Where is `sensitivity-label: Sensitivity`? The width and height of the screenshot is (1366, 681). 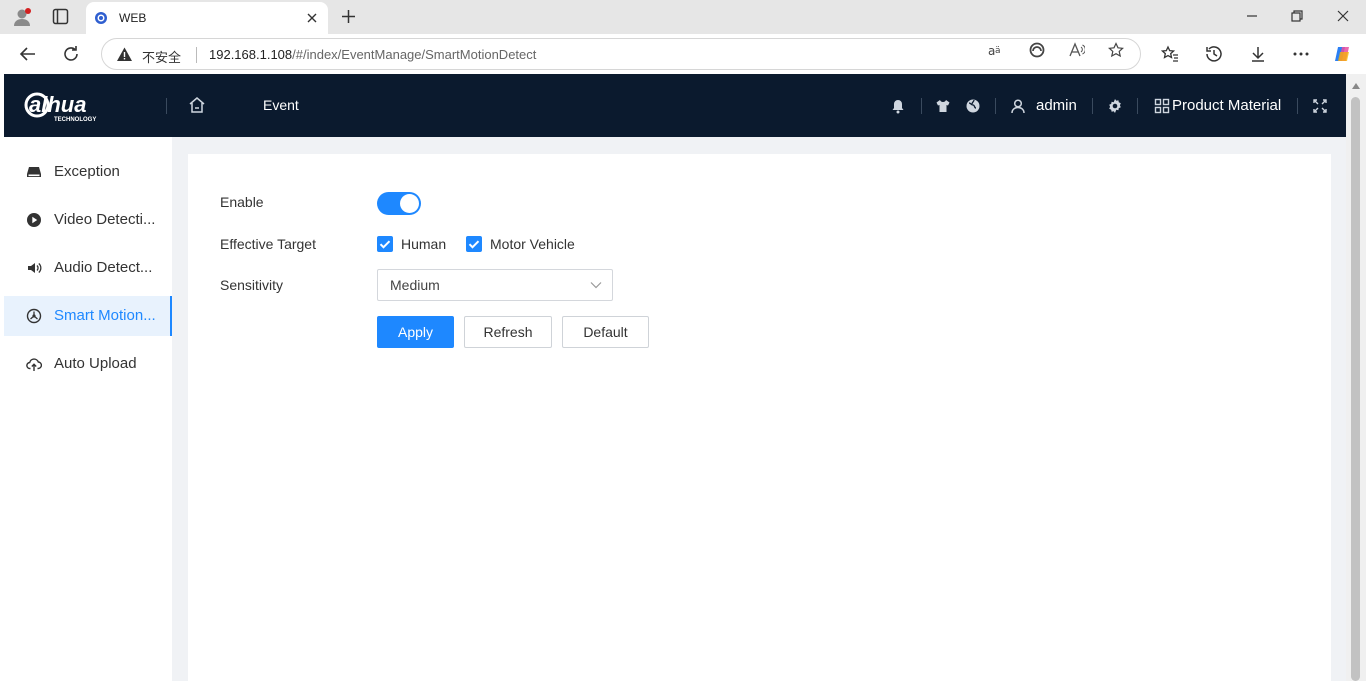 sensitivity-label: Sensitivity is located at coordinates (252, 285).